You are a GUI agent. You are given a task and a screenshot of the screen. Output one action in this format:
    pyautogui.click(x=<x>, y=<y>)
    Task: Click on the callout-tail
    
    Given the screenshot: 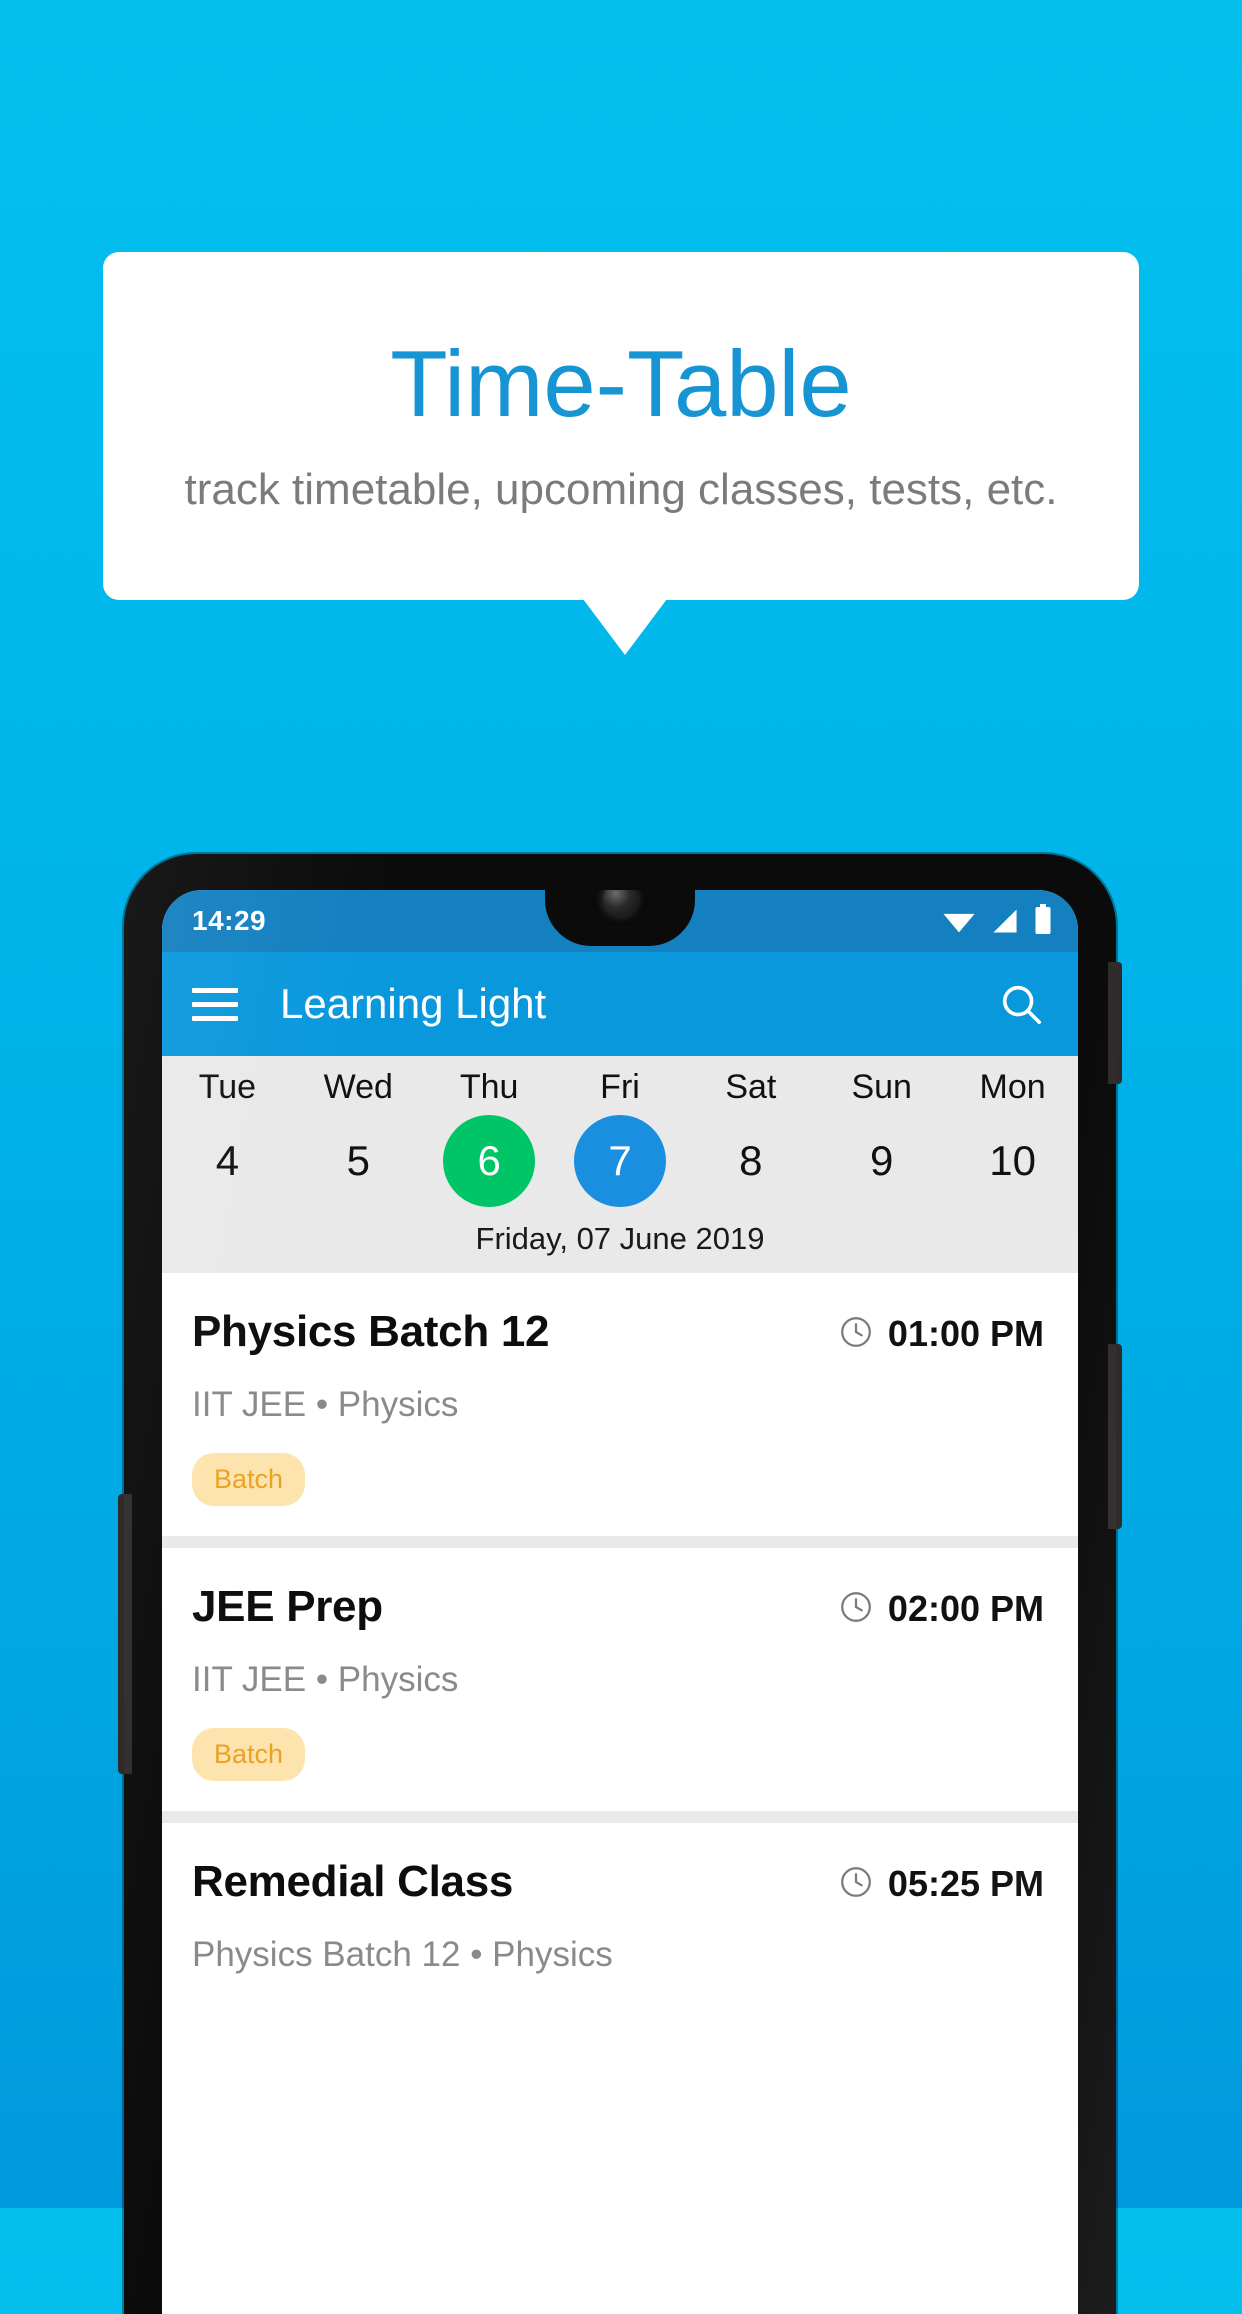 What is the action you would take?
    pyautogui.click(x=625, y=627)
    